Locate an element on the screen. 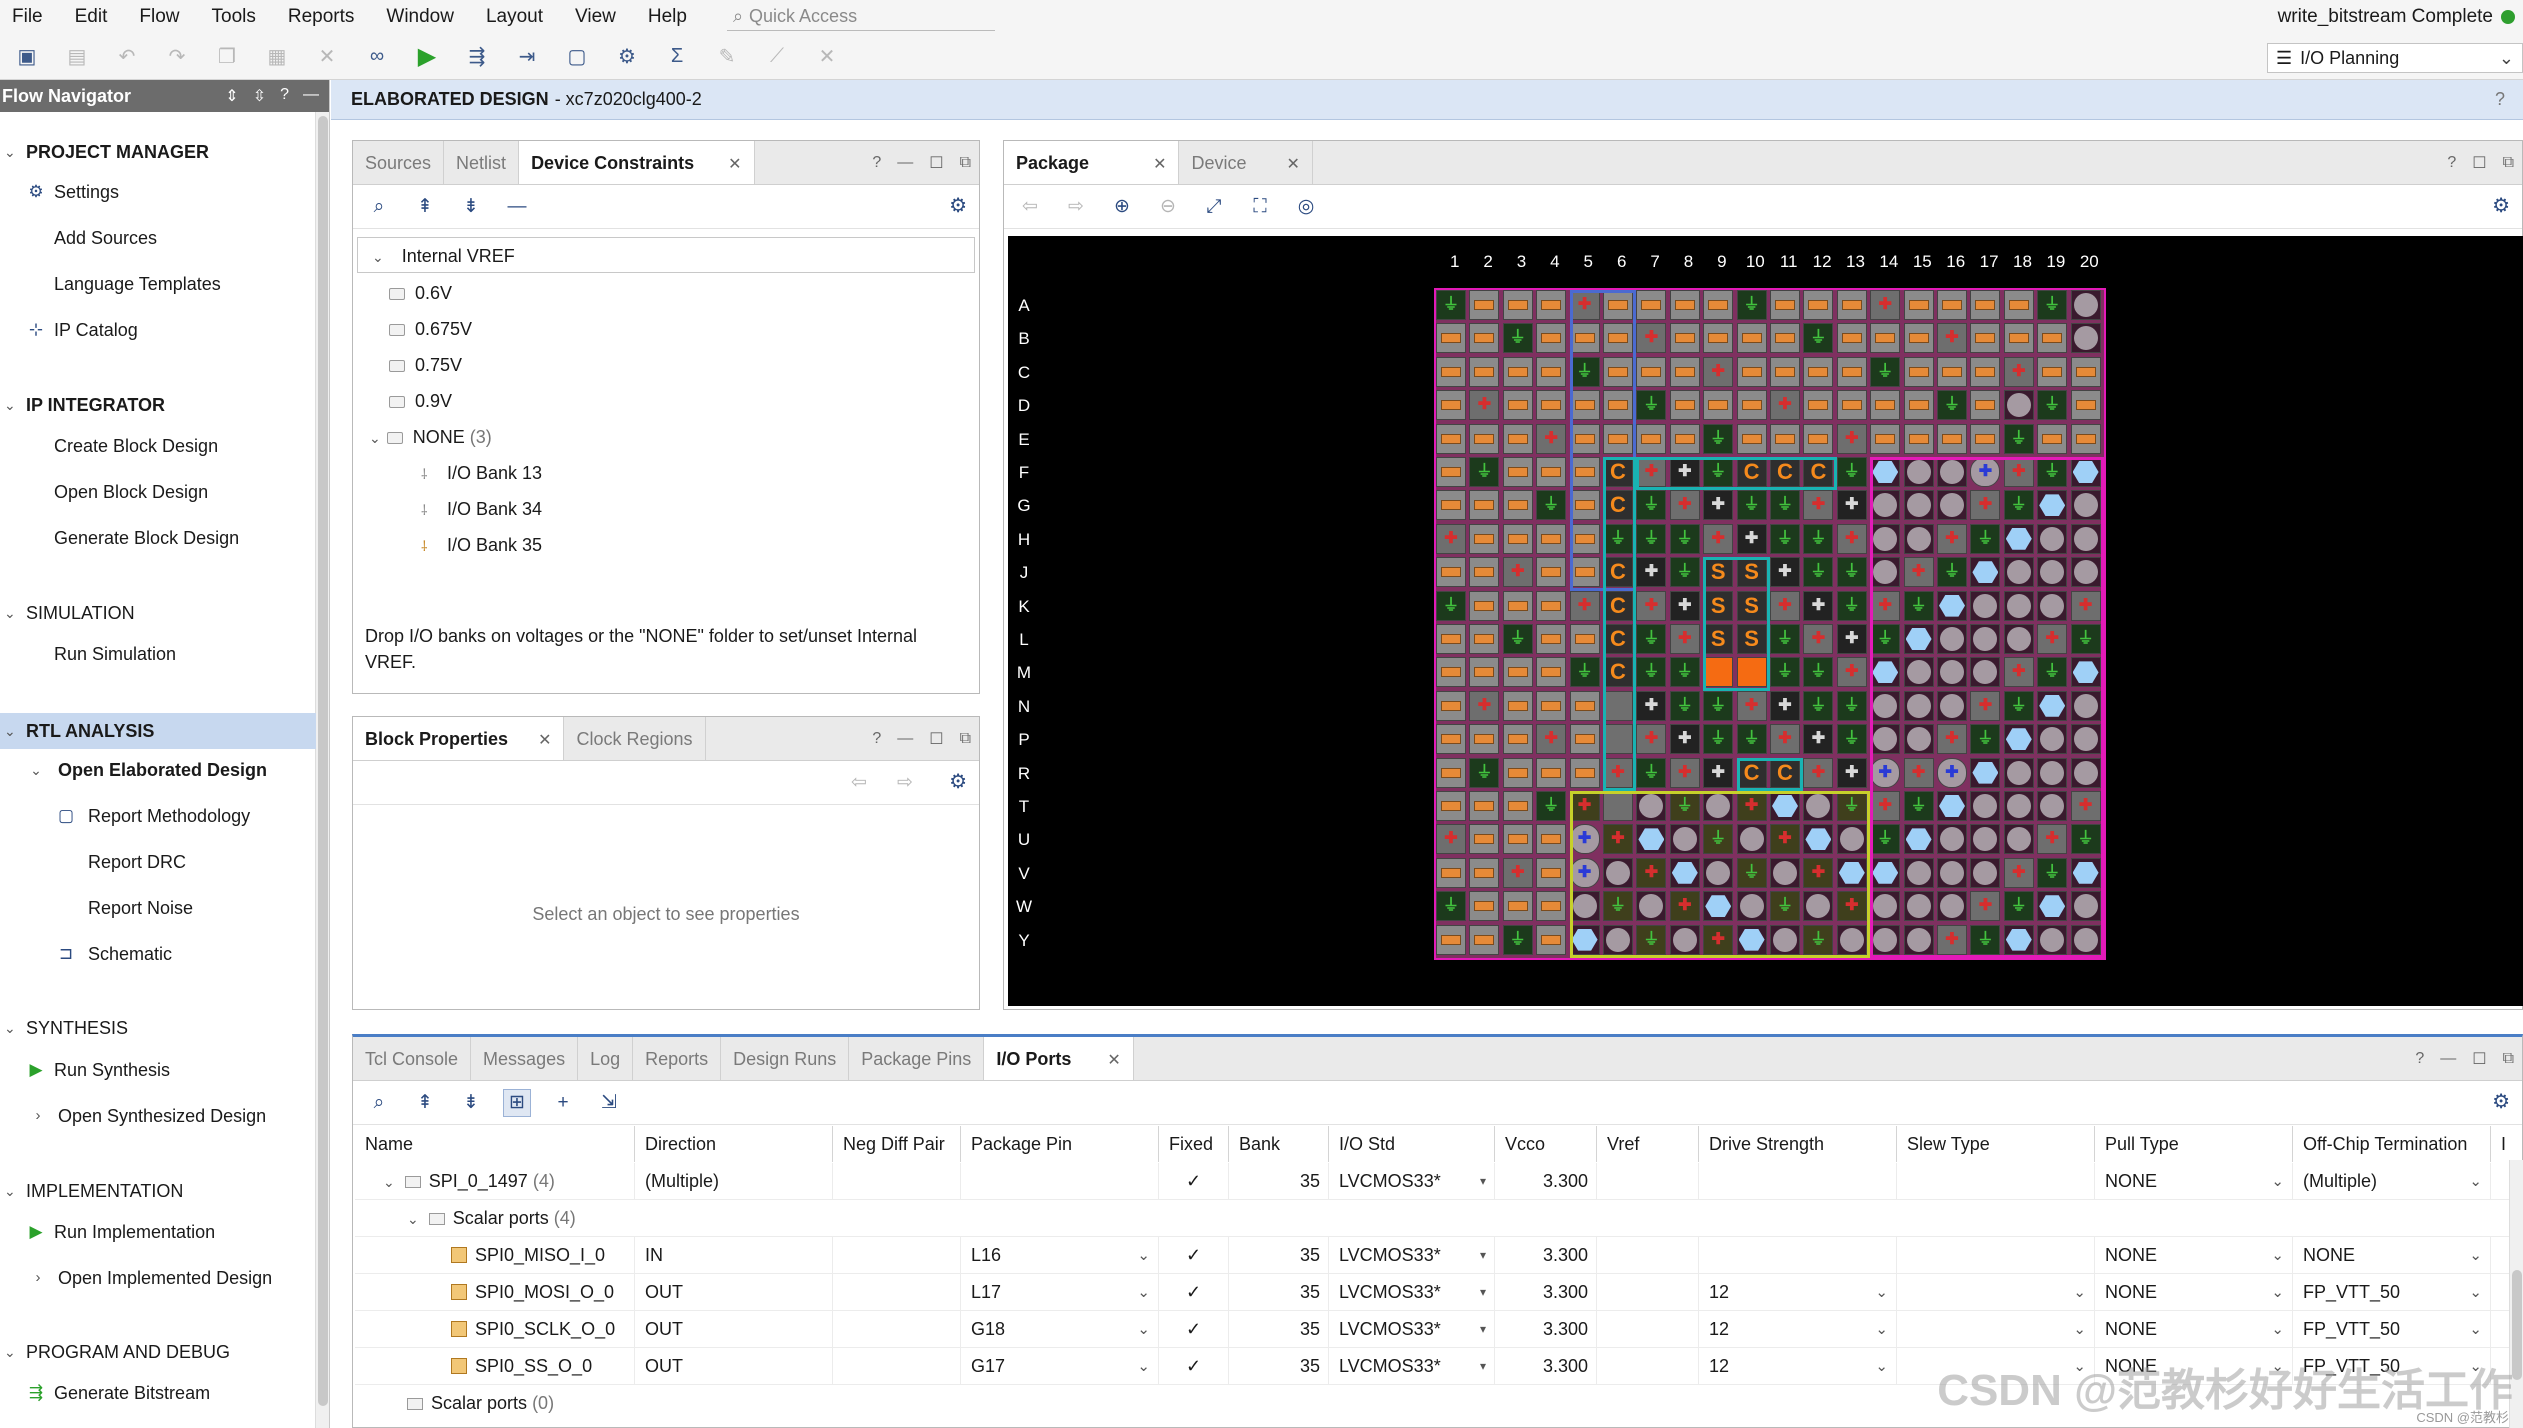 The width and height of the screenshot is (2523, 1428). zoom-in-icon: ⊕ is located at coordinates (1122, 207).